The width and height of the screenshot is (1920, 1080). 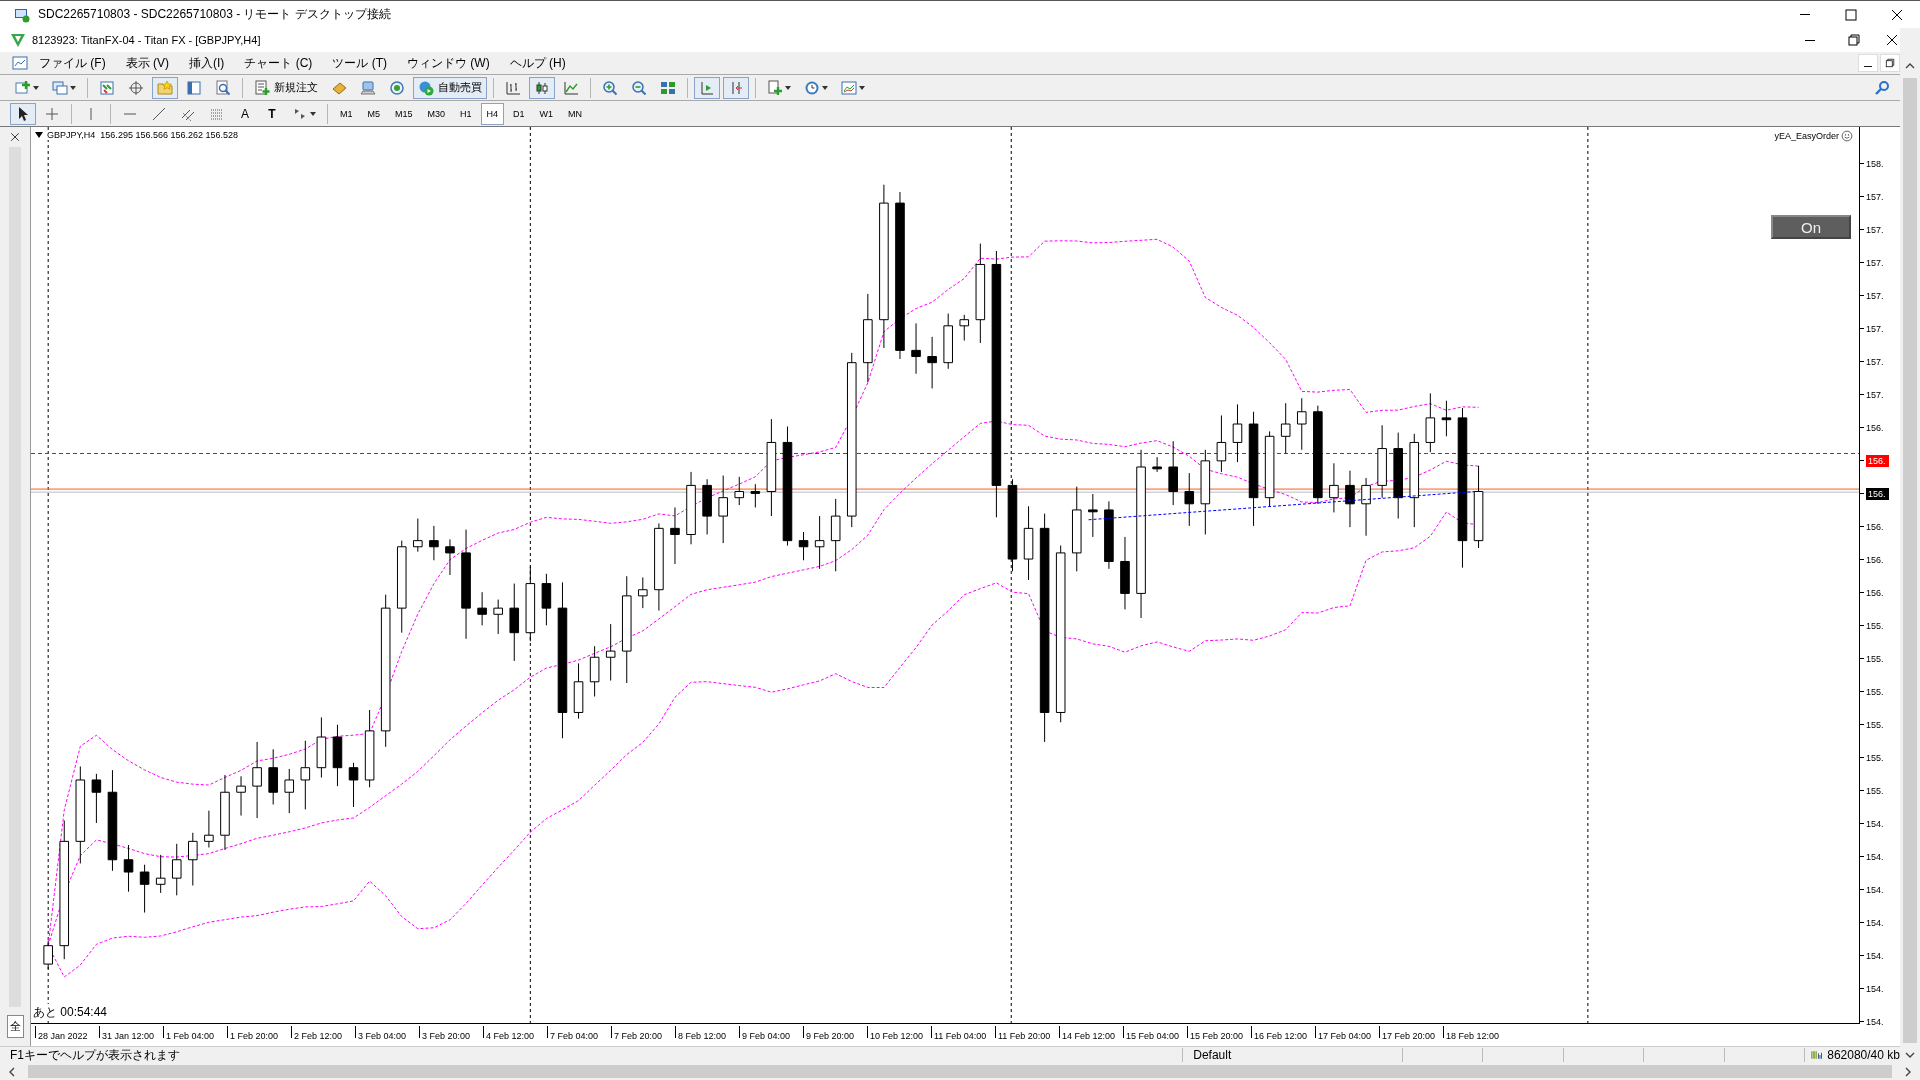 What do you see at coordinates (131, 1032) in the screenshot?
I see `time-label: 31 Jan 12:00` at bounding box center [131, 1032].